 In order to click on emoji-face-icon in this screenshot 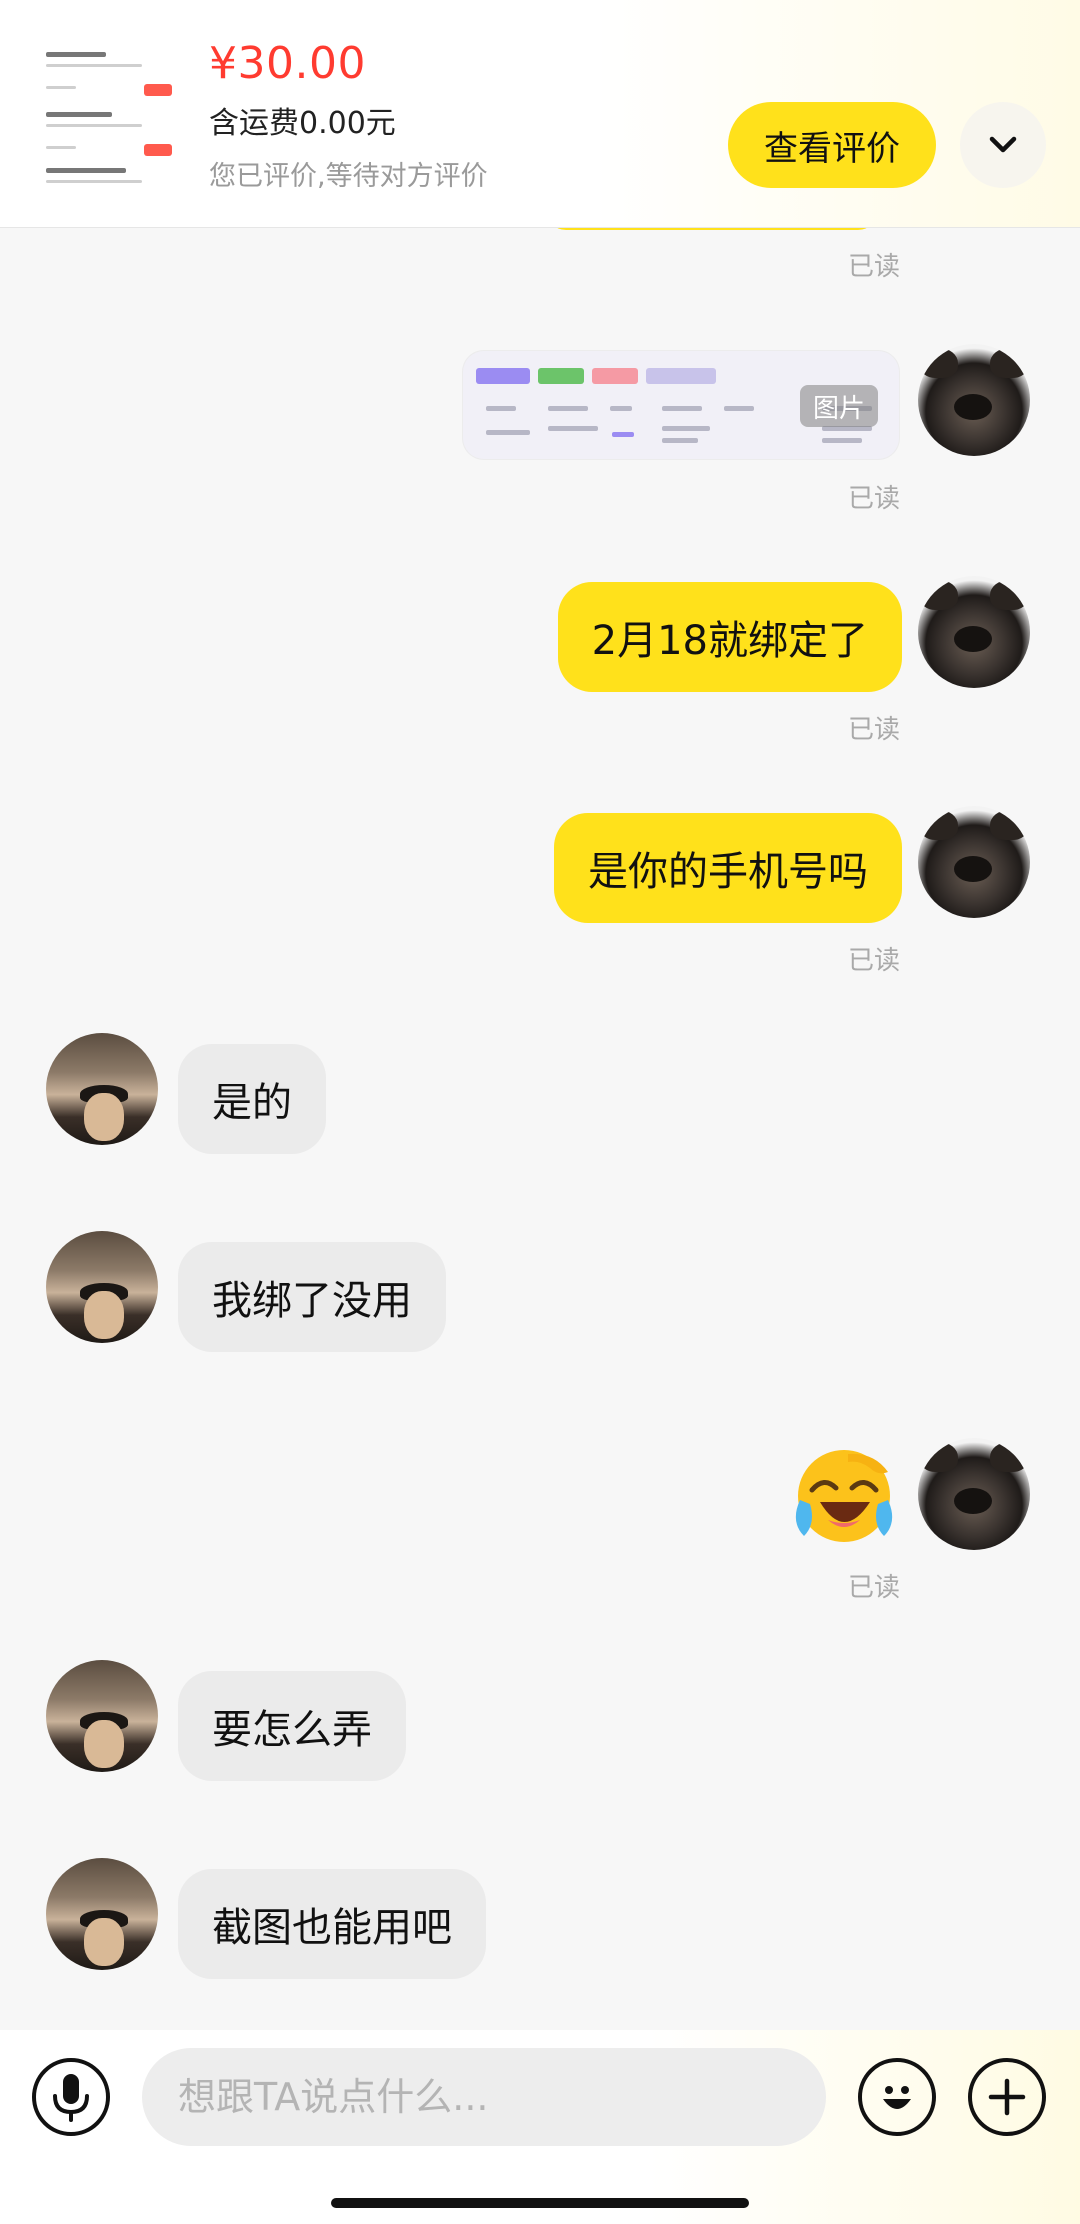, I will do `click(897, 2097)`.